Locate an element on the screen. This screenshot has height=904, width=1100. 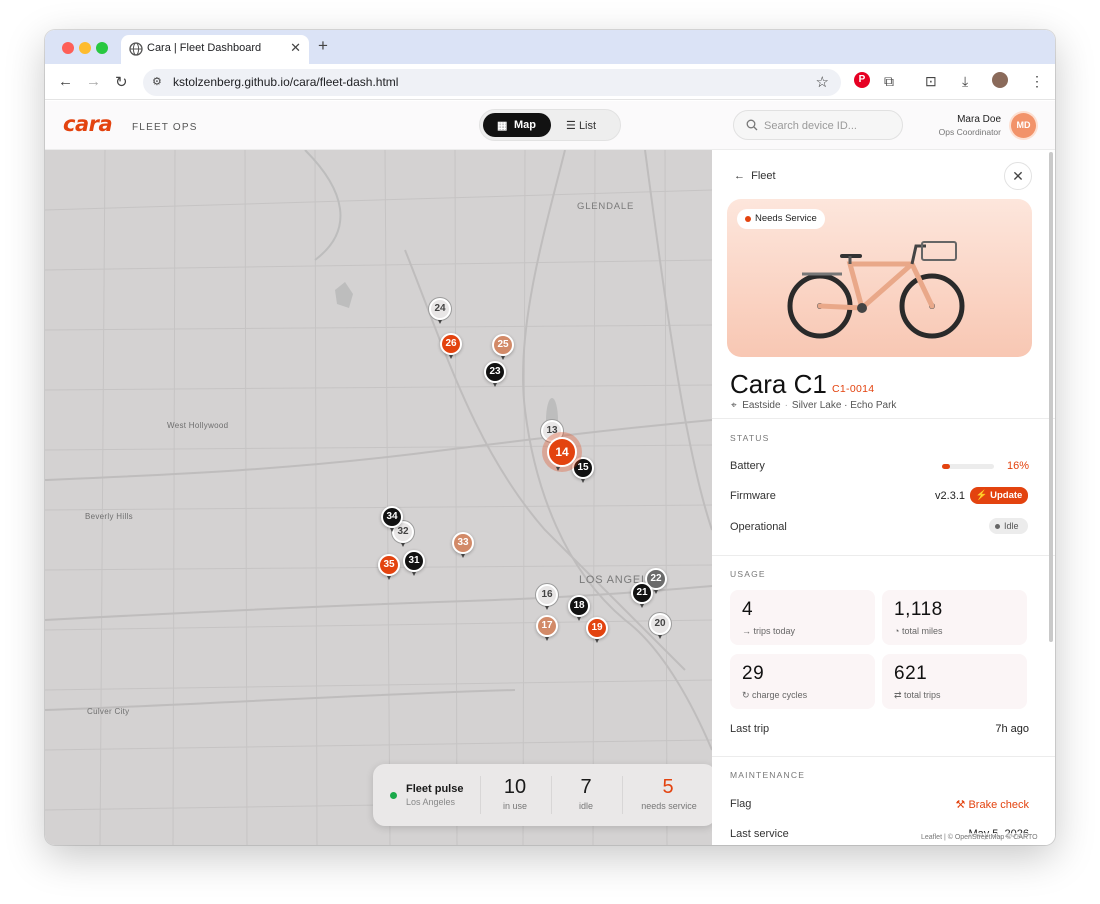
view-toggle: ▦ Map ☰ List is located at coordinates (550, 125).